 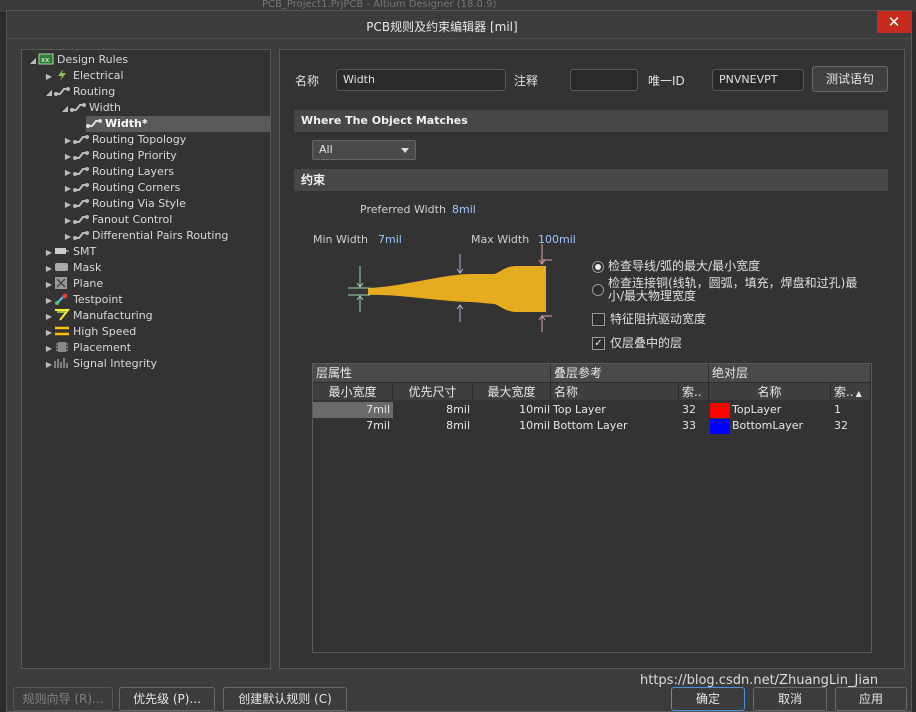 What do you see at coordinates (79, 92) in the screenshot?
I see `tree-item-routing: ◢ Routing` at bounding box center [79, 92].